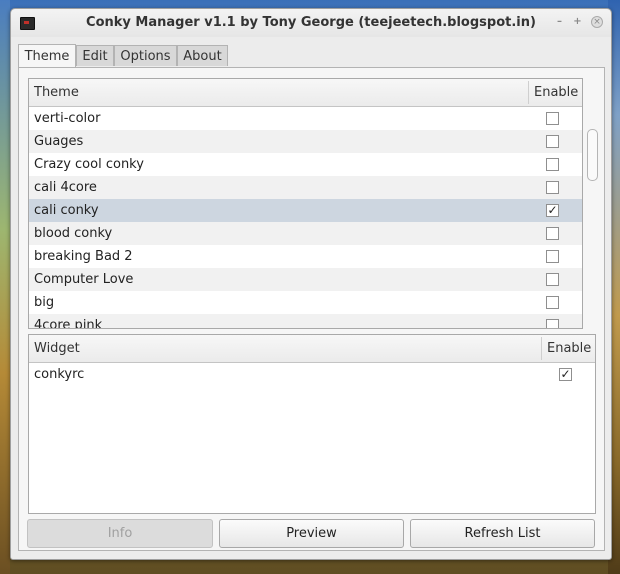 Image resolution: width=620 pixels, height=574 pixels. What do you see at coordinates (83, 256) in the screenshot?
I see `theme-name: breaking Bad 2` at bounding box center [83, 256].